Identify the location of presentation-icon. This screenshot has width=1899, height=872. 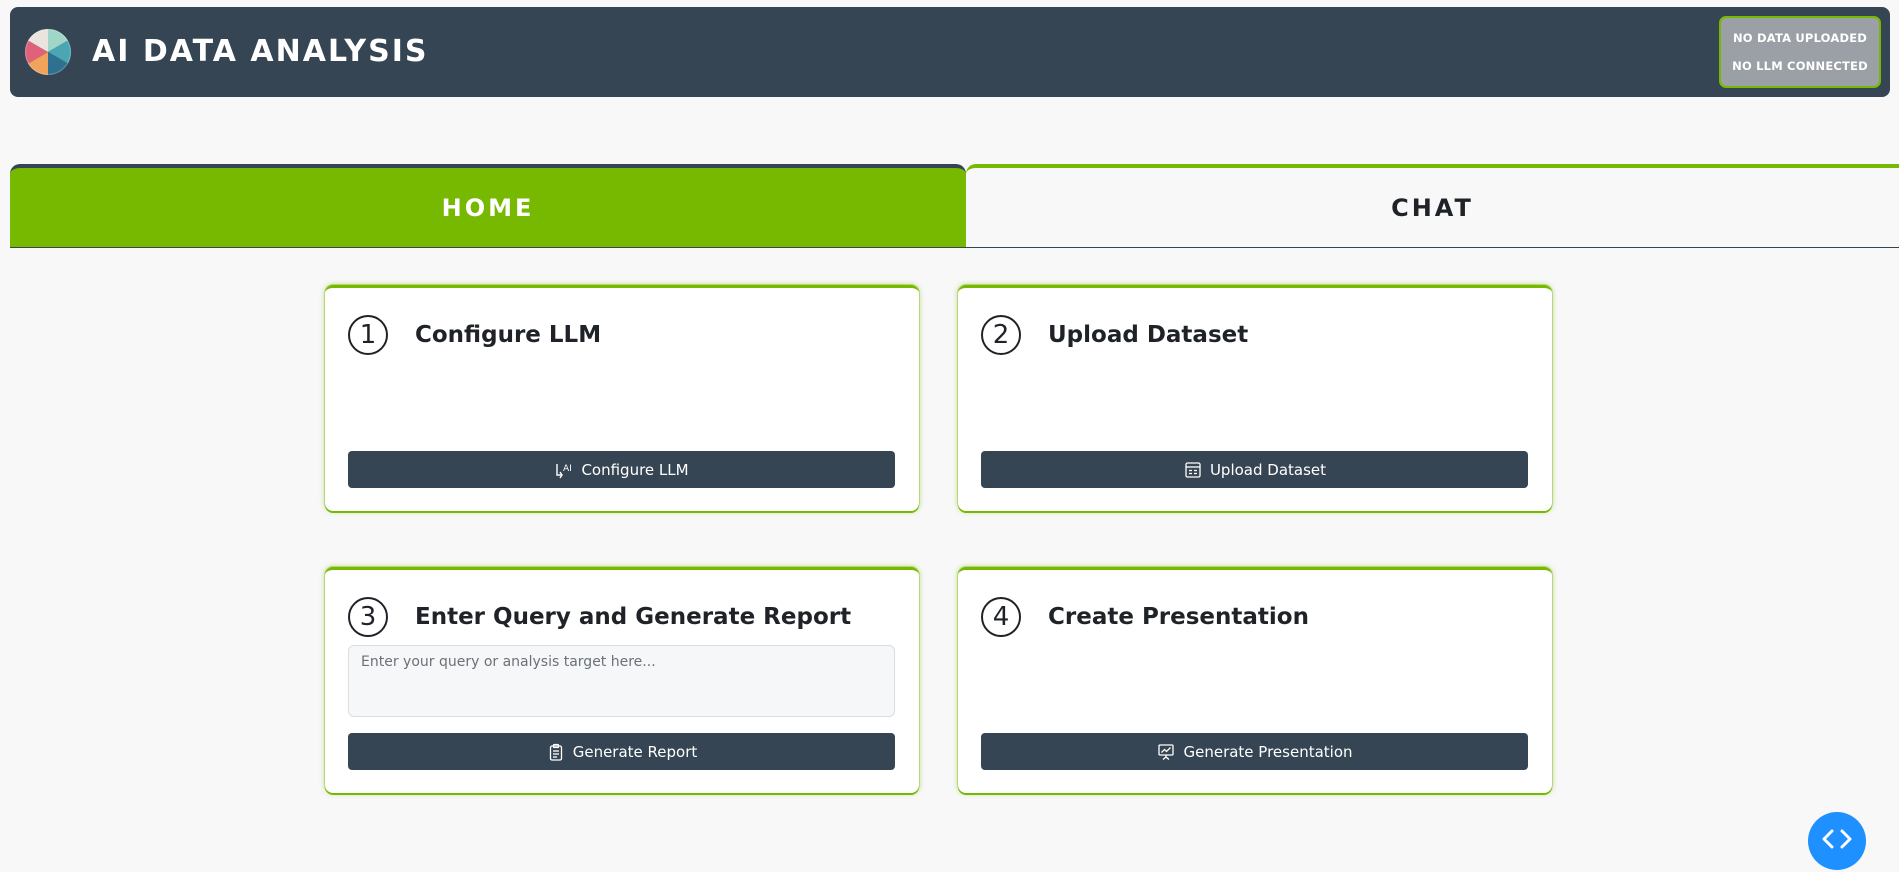
(1166, 752).